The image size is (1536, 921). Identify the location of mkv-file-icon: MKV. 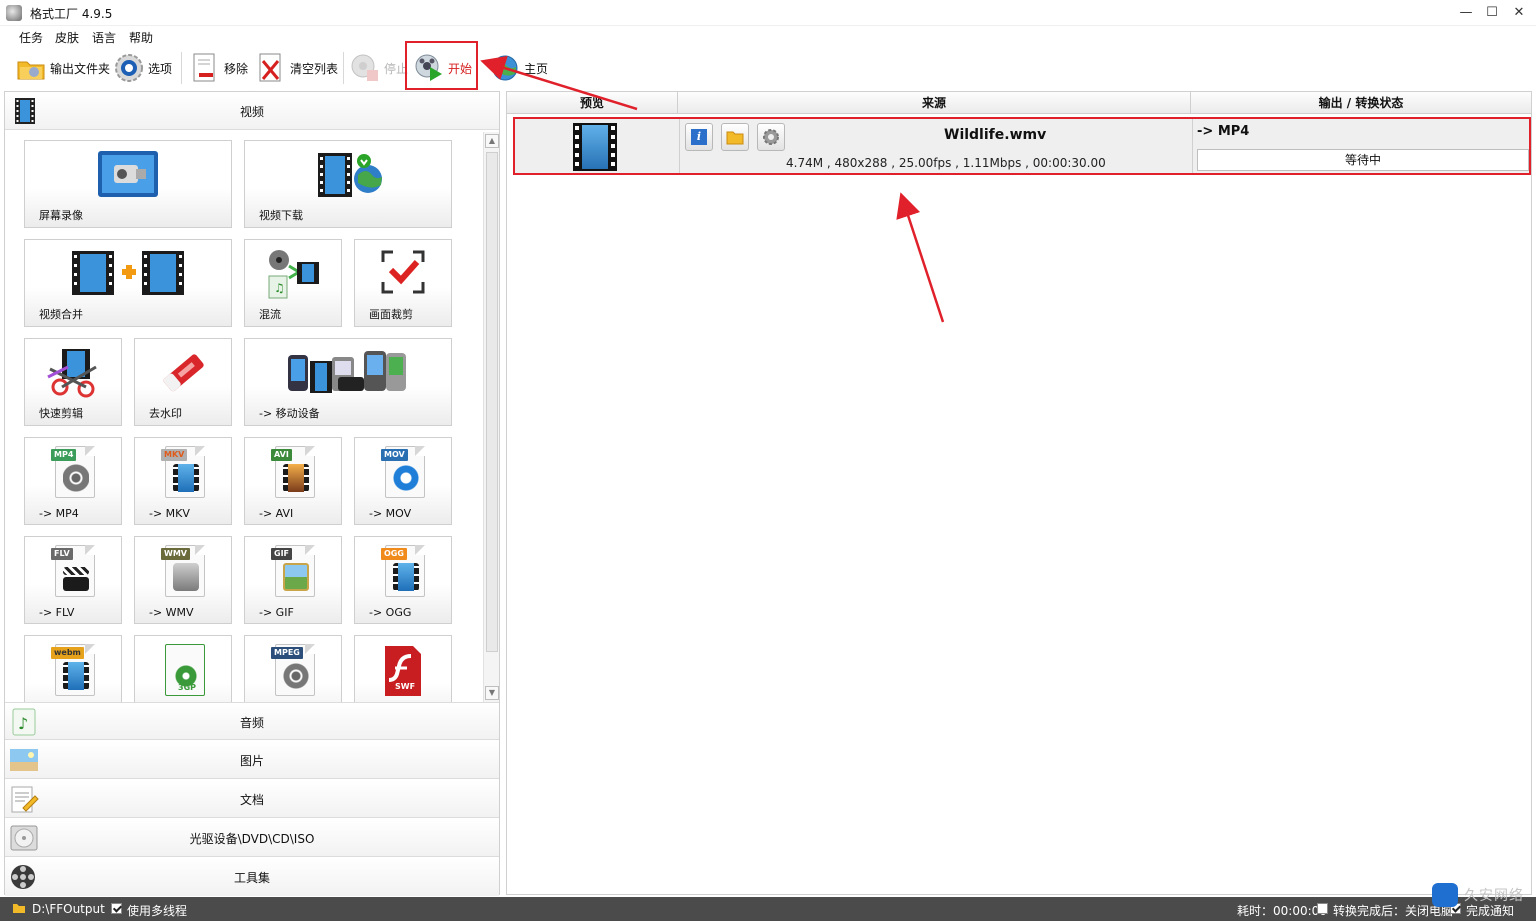
(183, 472).